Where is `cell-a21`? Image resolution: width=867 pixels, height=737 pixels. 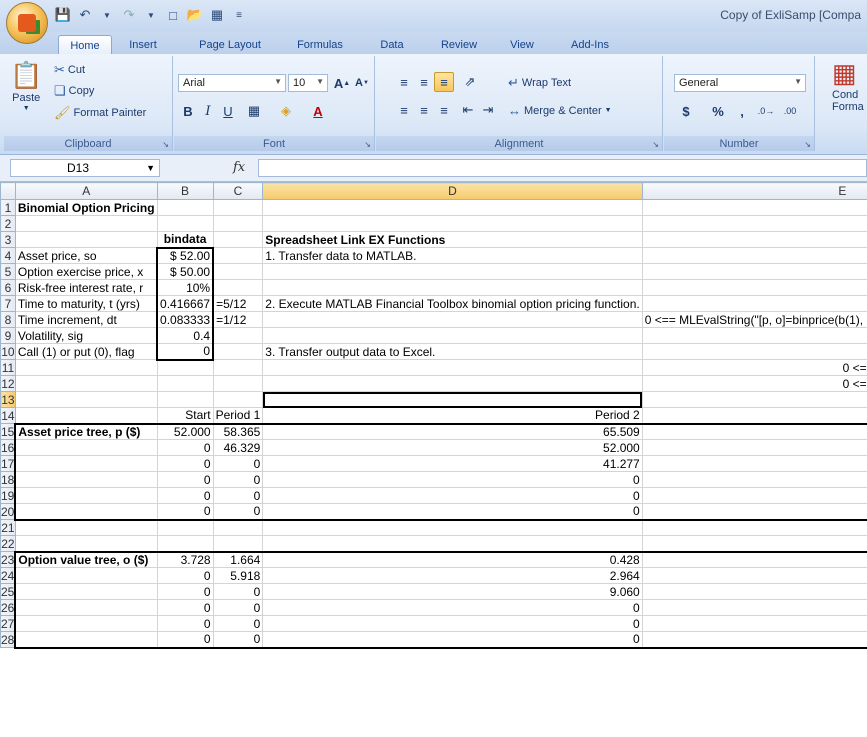
cell-a21 is located at coordinates (86, 527).